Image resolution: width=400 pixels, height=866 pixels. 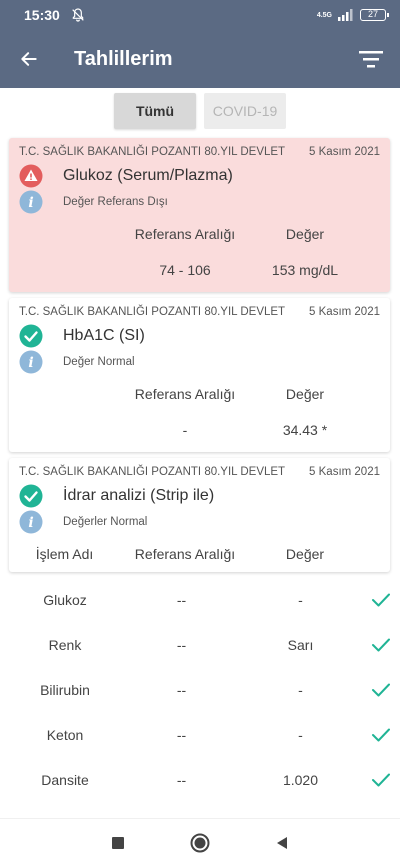 I want to click on battery-level: 27, so click(x=372, y=14).